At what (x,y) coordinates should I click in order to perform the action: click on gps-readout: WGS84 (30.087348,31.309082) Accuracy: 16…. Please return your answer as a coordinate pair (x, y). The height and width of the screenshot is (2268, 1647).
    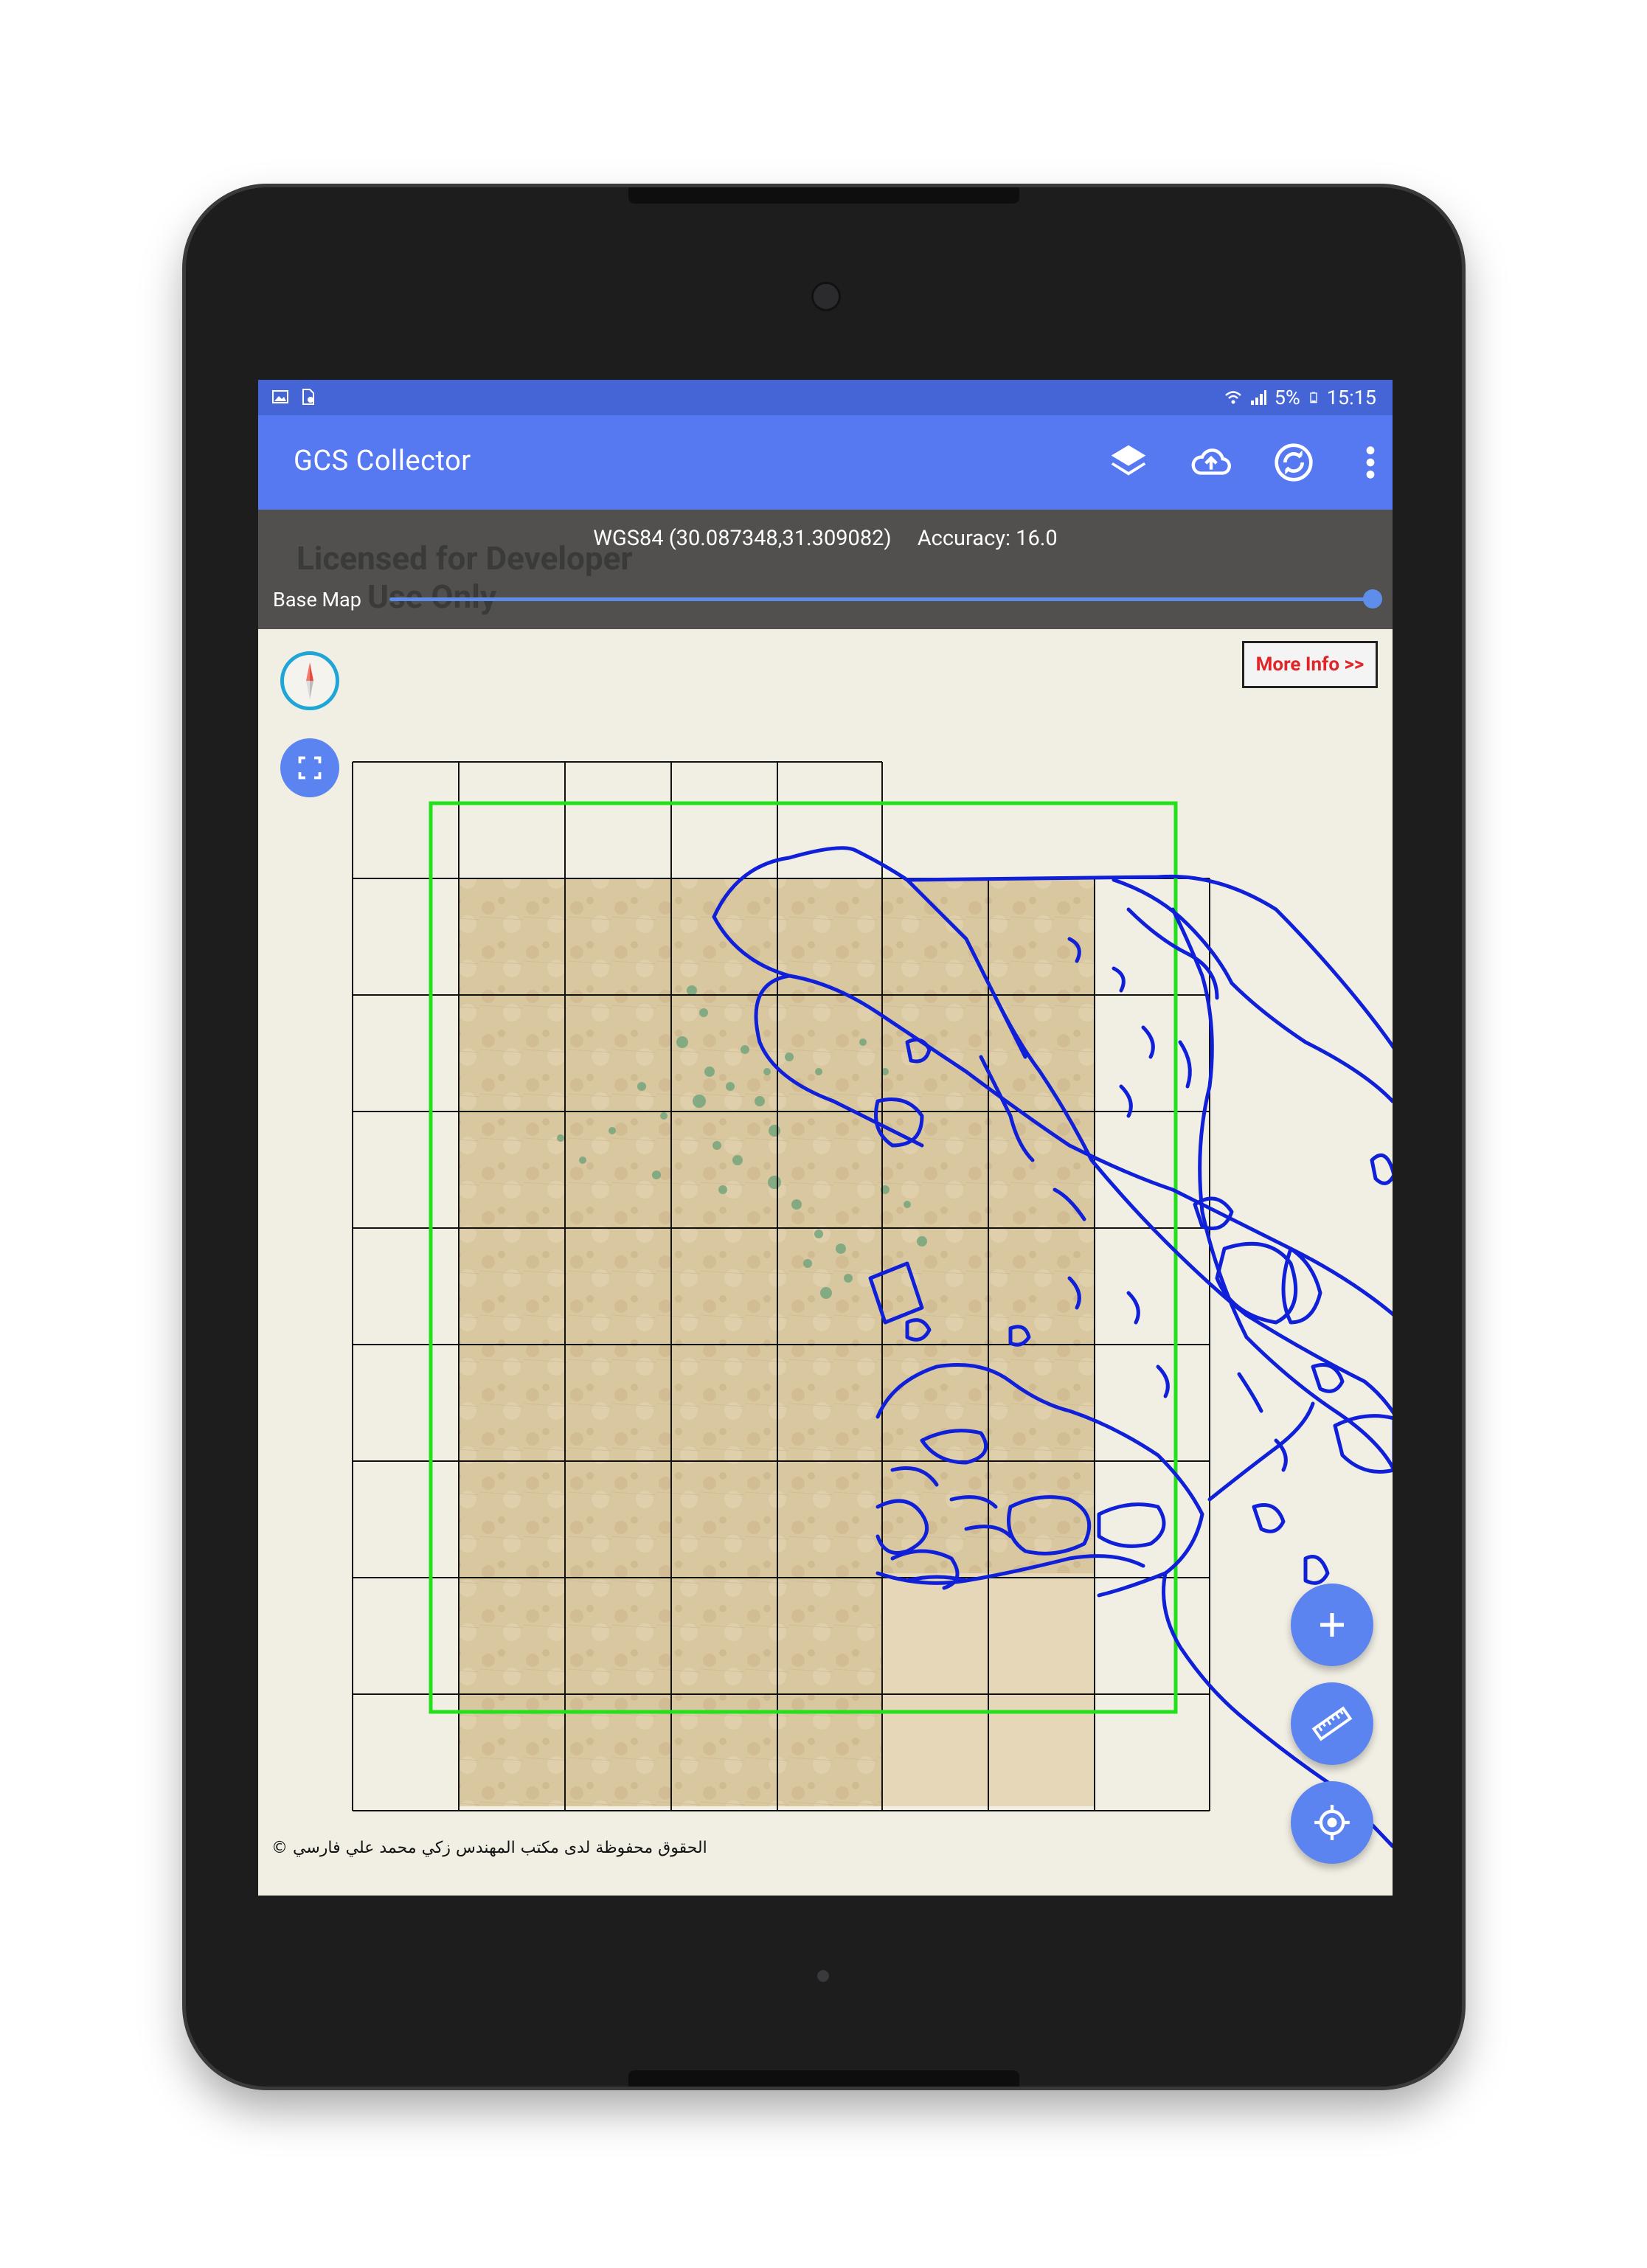
    Looking at the image, I should click on (825, 538).